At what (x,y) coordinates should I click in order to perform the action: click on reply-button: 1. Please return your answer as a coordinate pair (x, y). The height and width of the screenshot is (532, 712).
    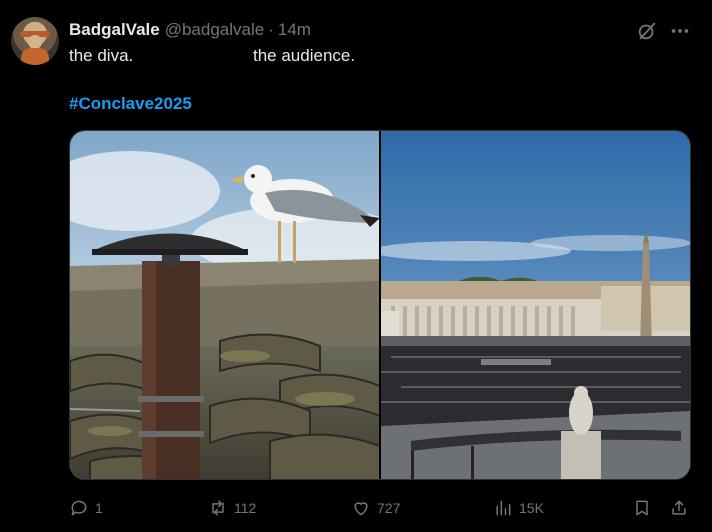
    Looking at the image, I should click on (86, 508).